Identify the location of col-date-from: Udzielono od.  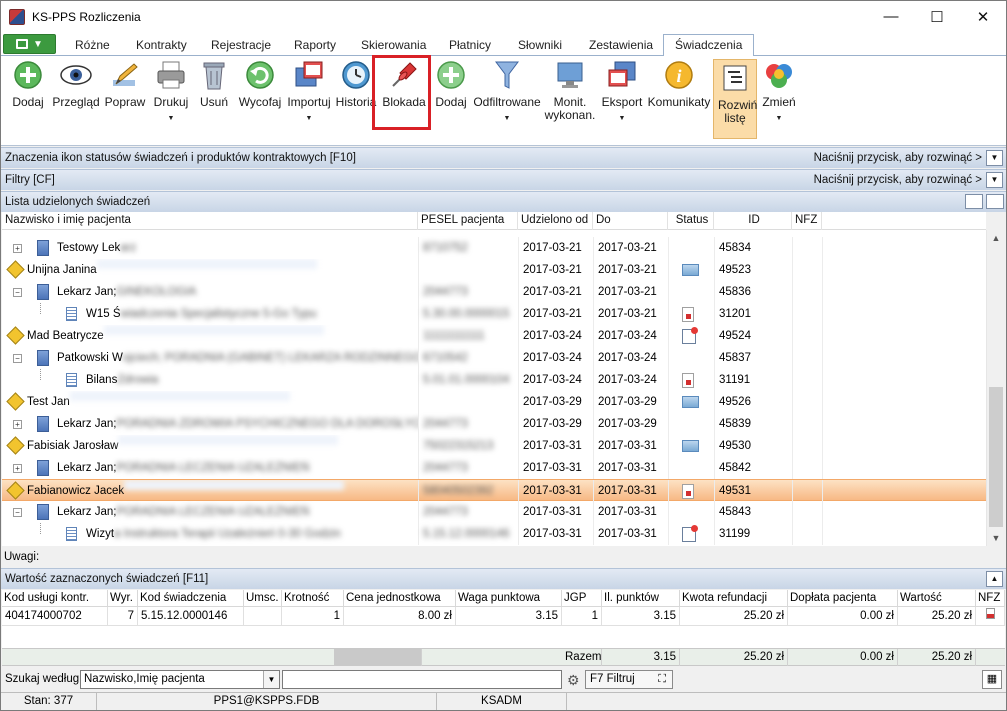
(555, 221).